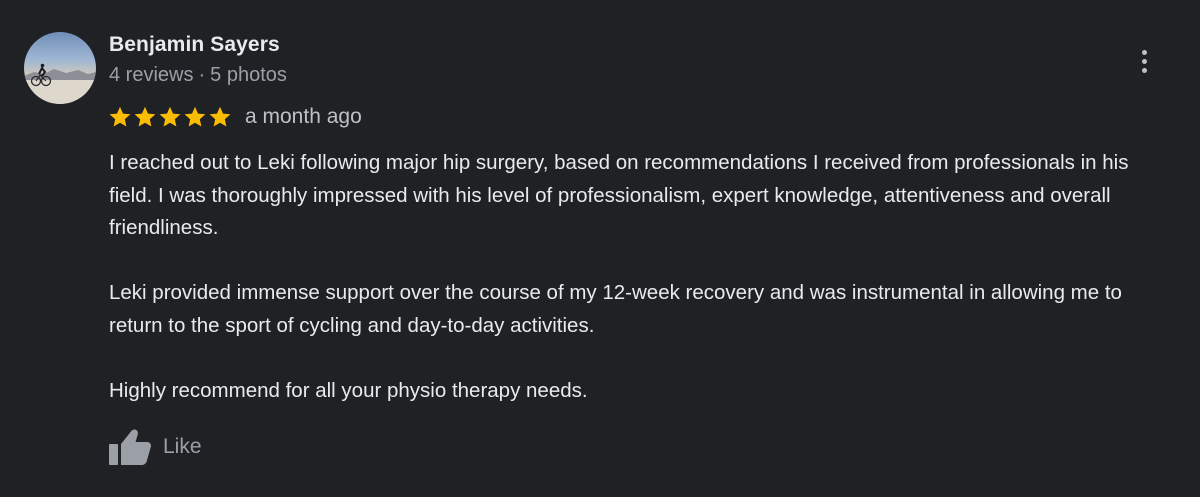 The image size is (1200, 497). Describe the element at coordinates (182, 446) in the screenshot. I see `like-label: Like` at that location.